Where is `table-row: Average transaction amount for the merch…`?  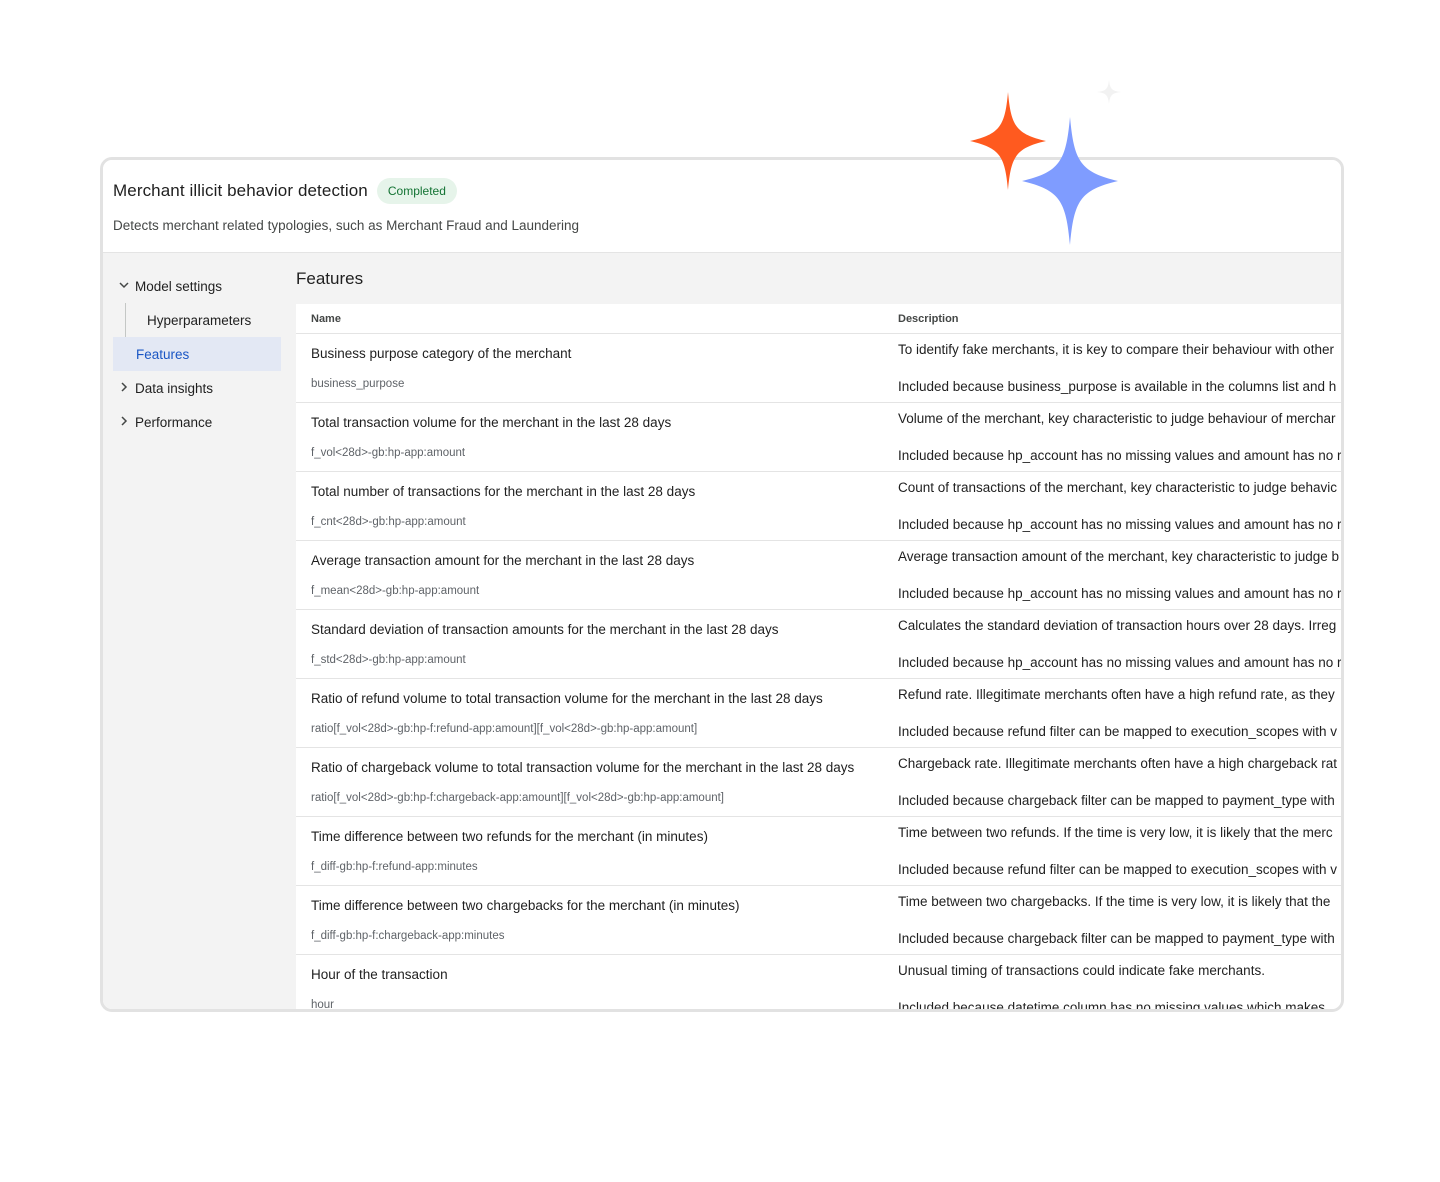 table-row: Average transaction amount for the merch… is located at coordinates (818, 575).